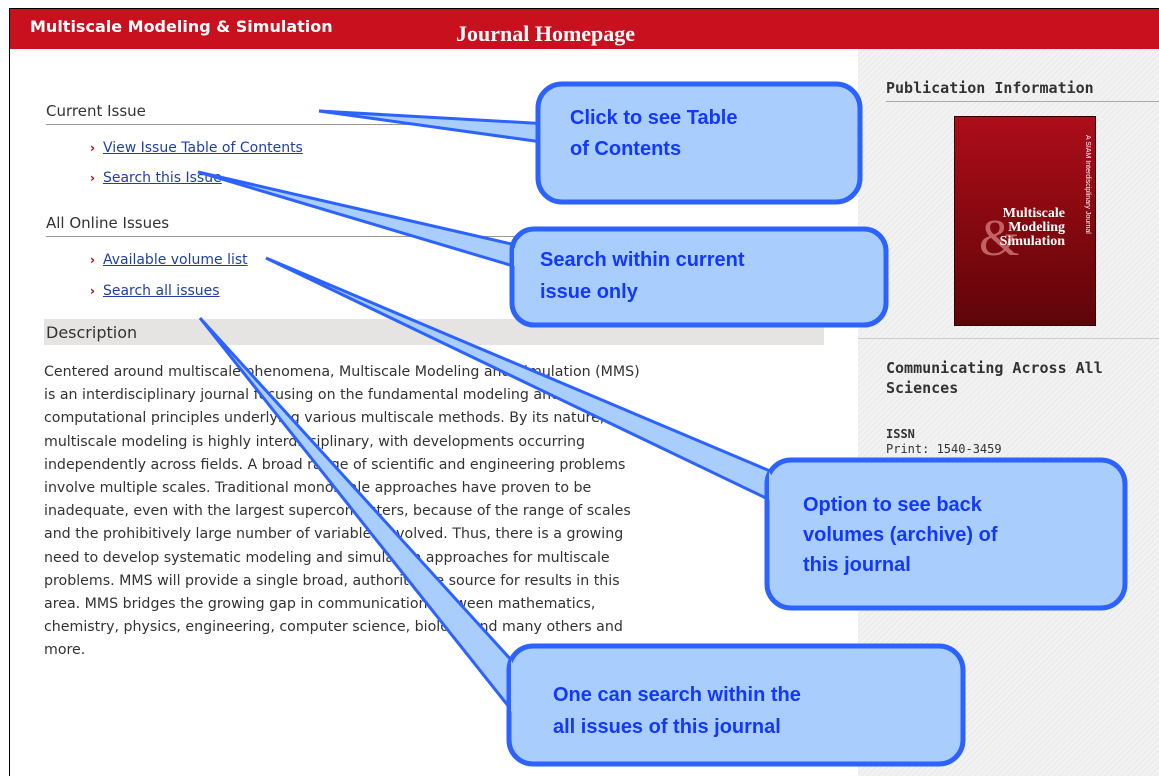 The image size is (1159, 776). What do you see at coordinates (181, 26) in the screenshot?
I see `journal-brand: Multiscale Modeling & Simulation` at bounding box center [181, 26].